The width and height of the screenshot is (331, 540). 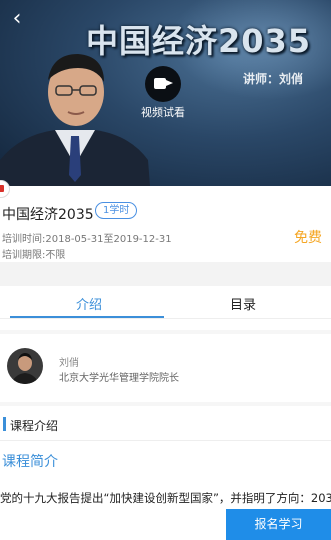 What do you see at coordinates (116, 210) in the screenshot?
I see `course-hours-badge: 1学时` at bounding box center [116, 210].